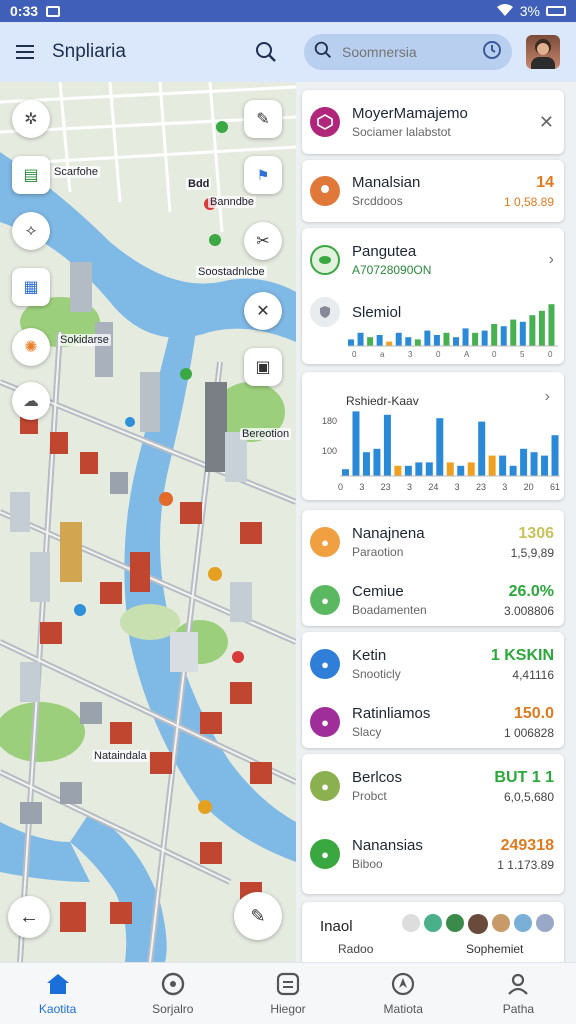  I want to click on tools-icon: ✂, so click(263, 241).